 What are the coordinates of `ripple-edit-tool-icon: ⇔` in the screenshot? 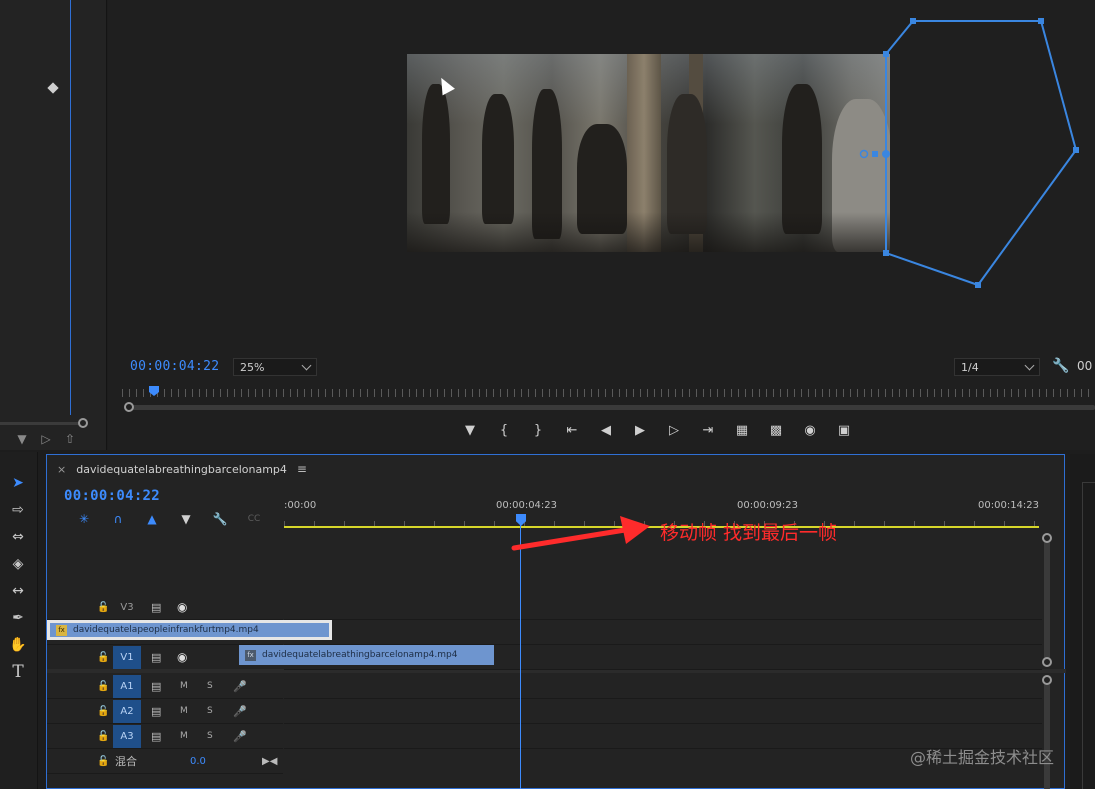 It's located at (18, 537).